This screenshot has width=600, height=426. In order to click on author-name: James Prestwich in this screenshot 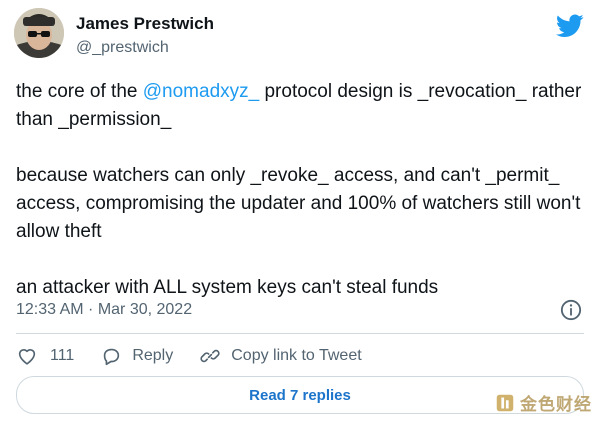, I will do `click(145, 24)`.